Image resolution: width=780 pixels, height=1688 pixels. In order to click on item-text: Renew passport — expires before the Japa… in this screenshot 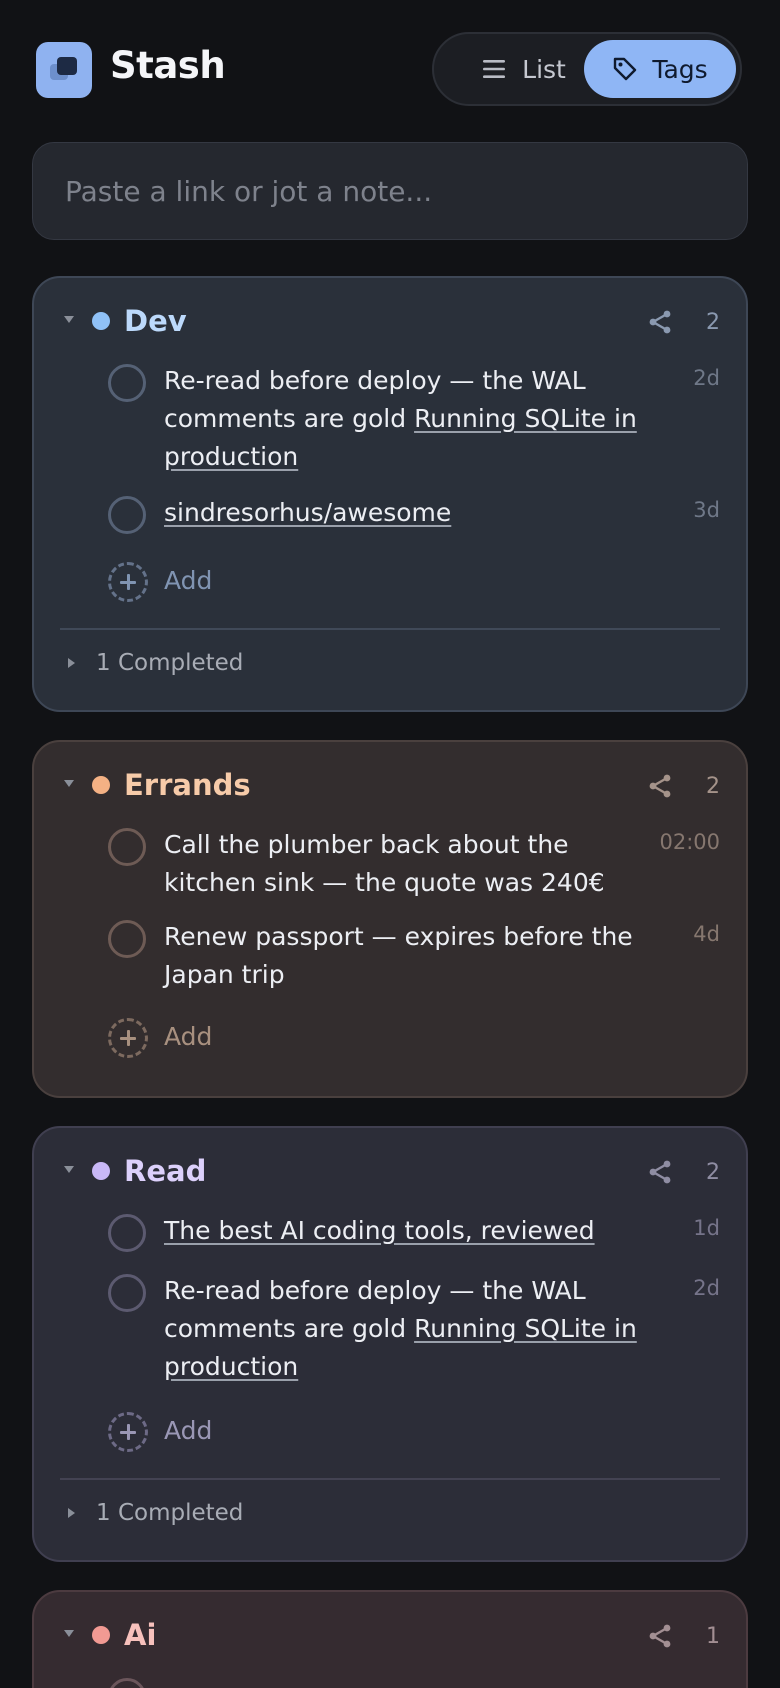, I will do `click(403, 956)`.